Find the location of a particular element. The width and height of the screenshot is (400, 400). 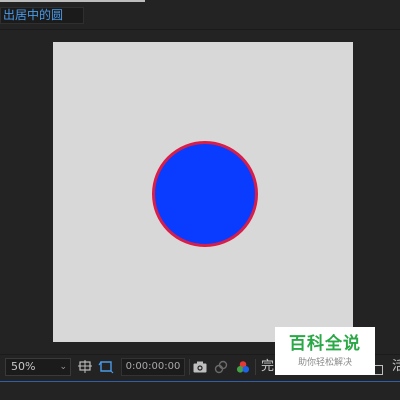

watermark-logo: 百科全说 助你轻松解决 is located at coordinates (325, 351).